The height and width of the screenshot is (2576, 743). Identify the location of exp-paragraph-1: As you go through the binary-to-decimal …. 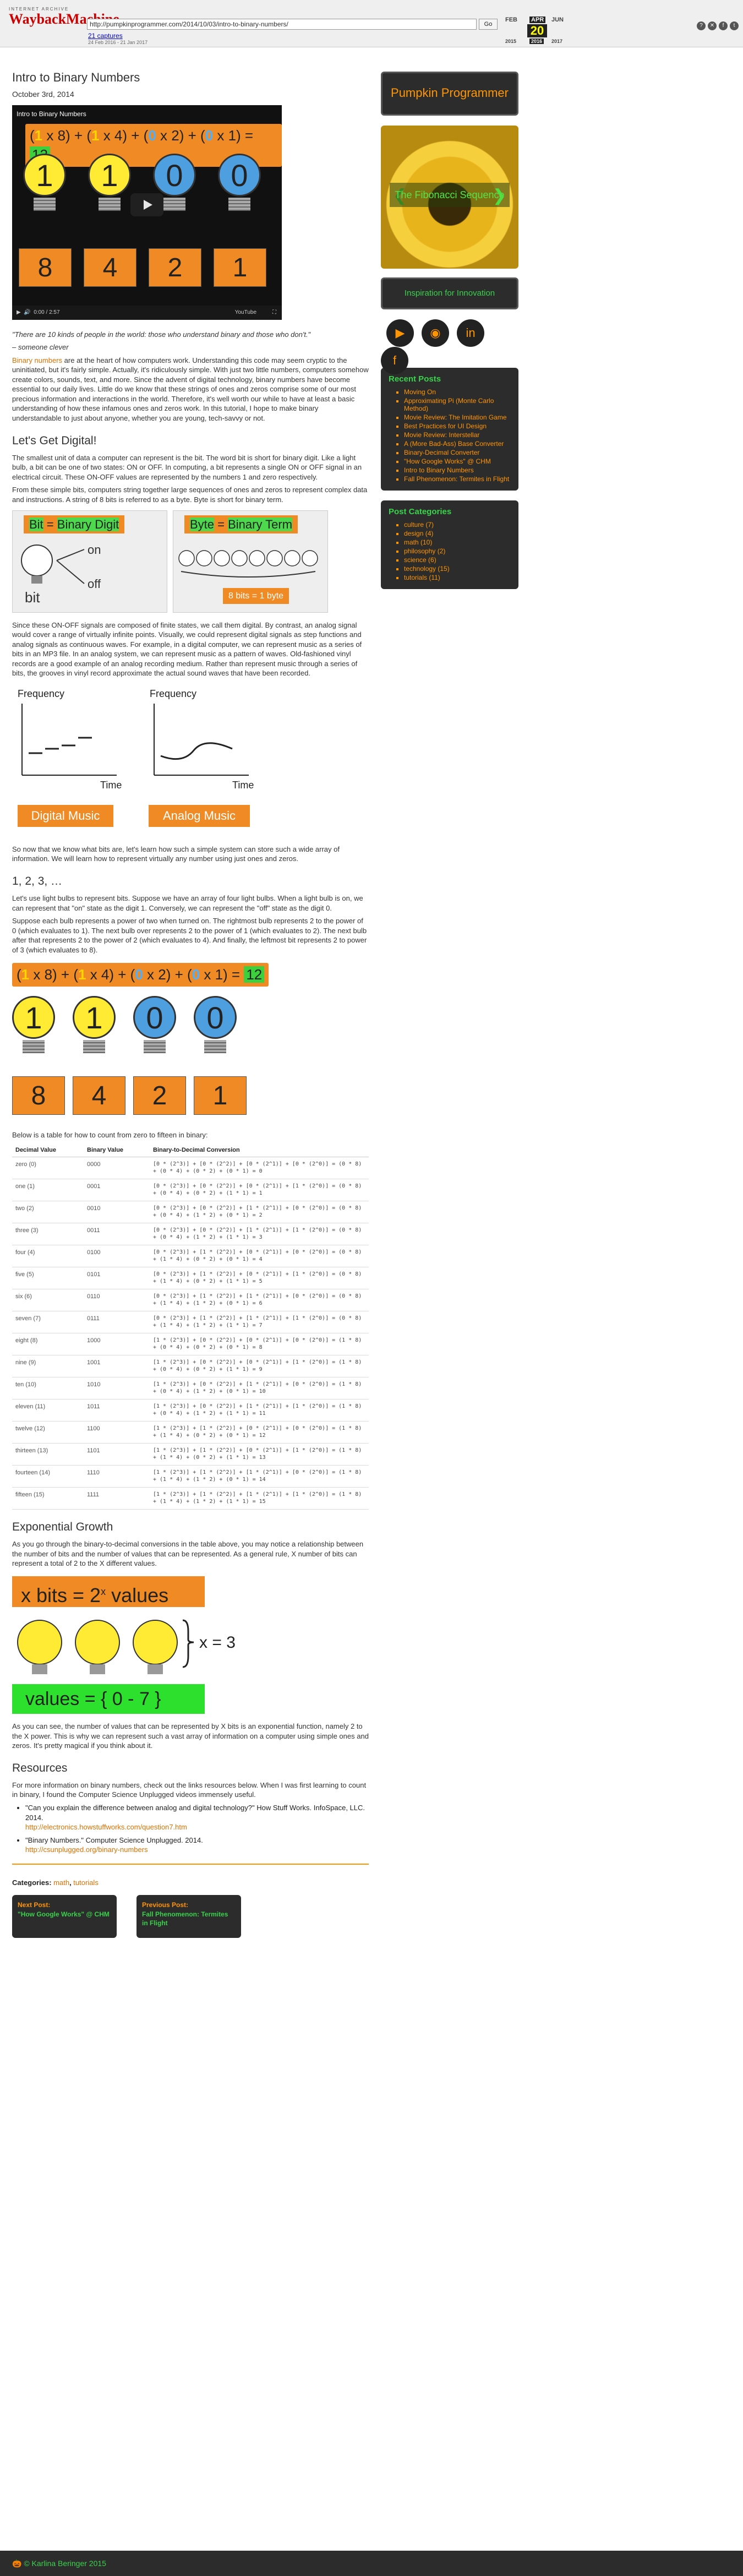
(188, 1554).